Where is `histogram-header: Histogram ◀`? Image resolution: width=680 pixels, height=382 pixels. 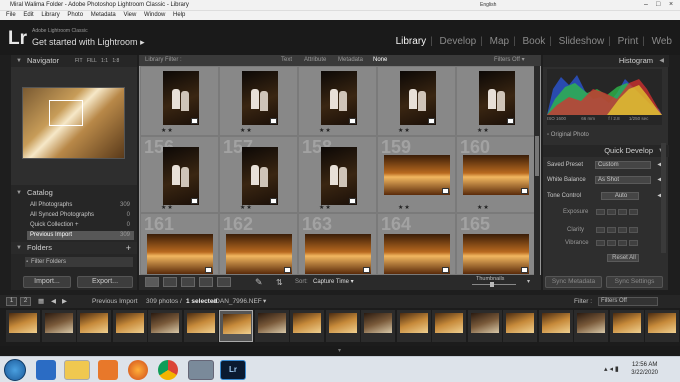 histogram-header: Histogram ◀ is located at coordinates (606, 61).